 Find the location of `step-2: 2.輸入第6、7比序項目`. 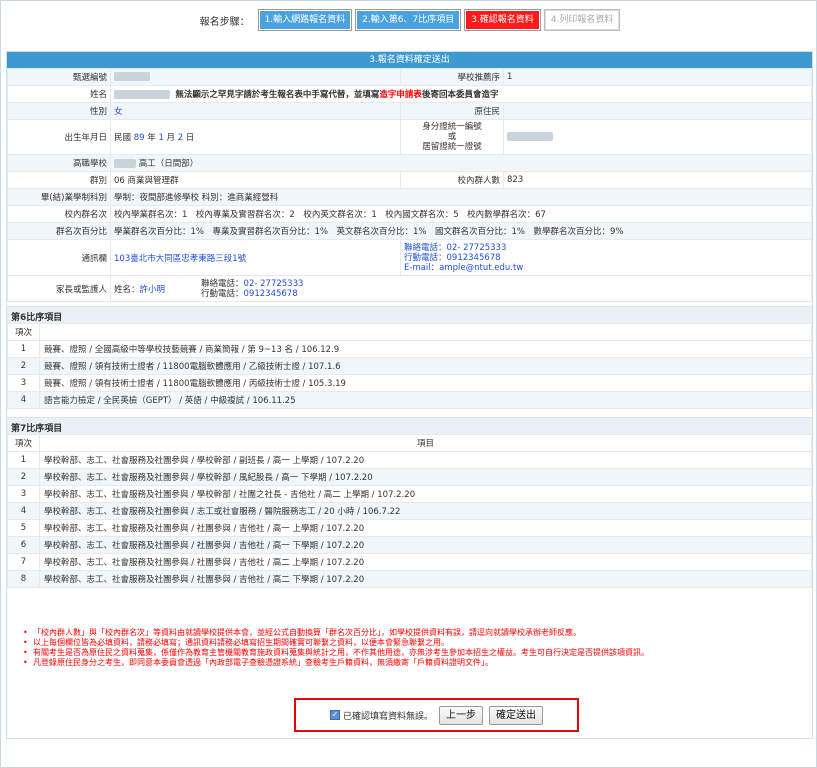

step-2: 2.輸入第6、7比序項目 is located at coordinates (408, 20).